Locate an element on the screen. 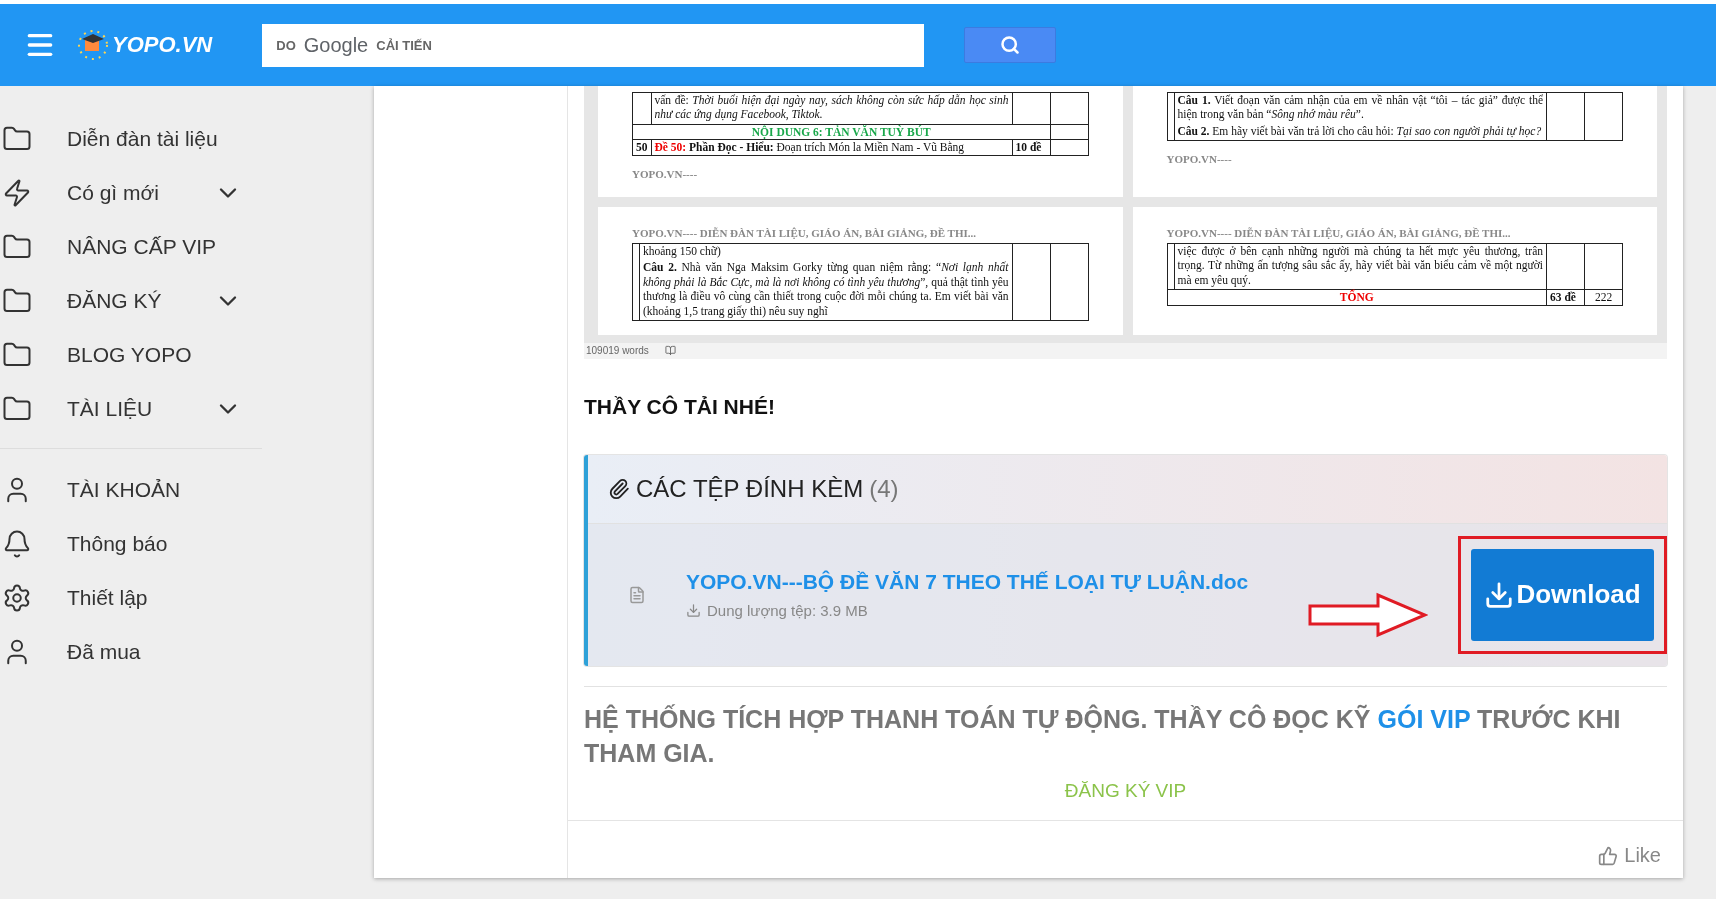  table-cell: 50 is located at coordinates (641, 147).